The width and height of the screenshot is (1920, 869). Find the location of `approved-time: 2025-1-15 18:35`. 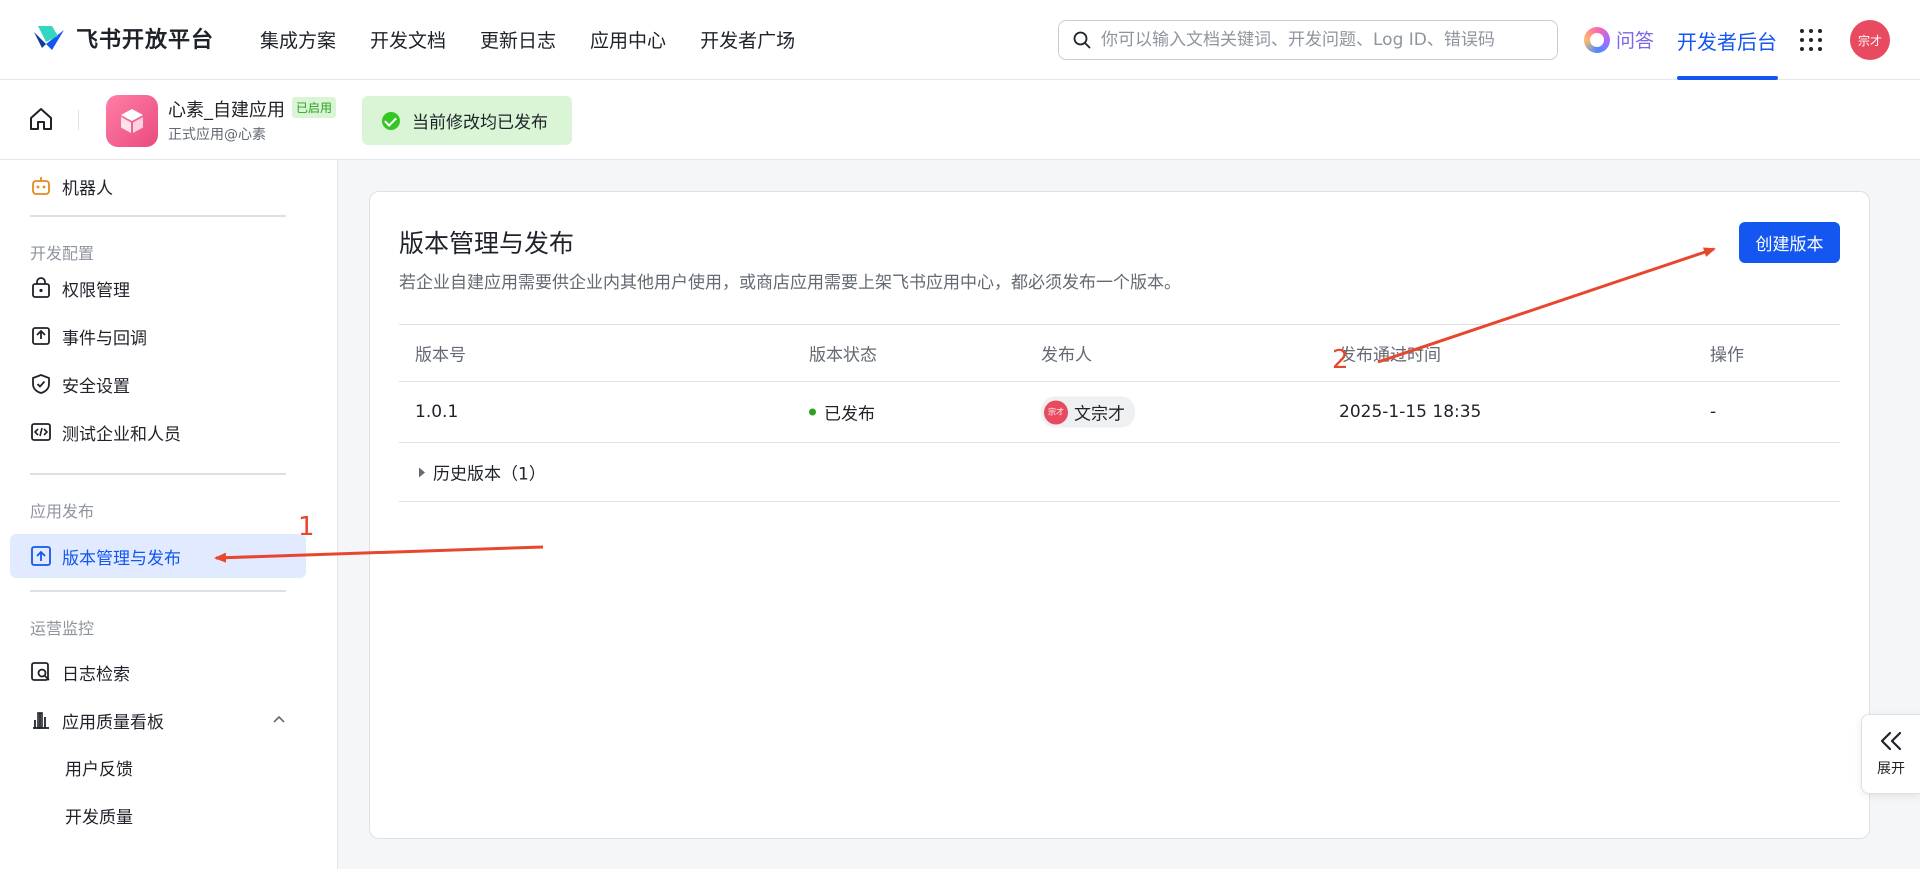

approved-time: 2025-1-15 18:35 is located at coordinates (1410, 412).